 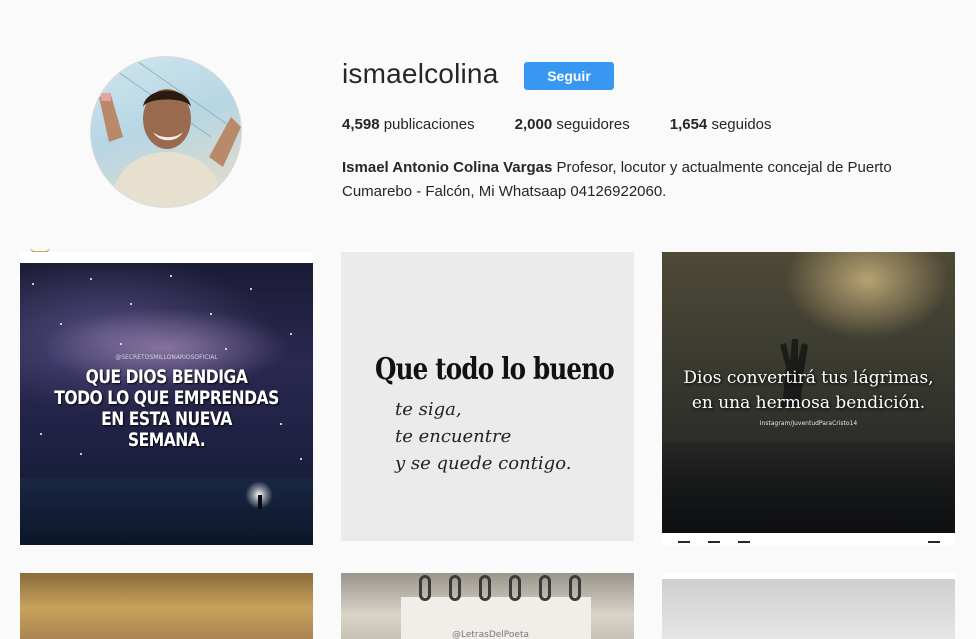 What do you see at coordinates (420, 73) in the screenshot?
I see `profile-username: ismaelcolina` at bounding box center [420, 73].